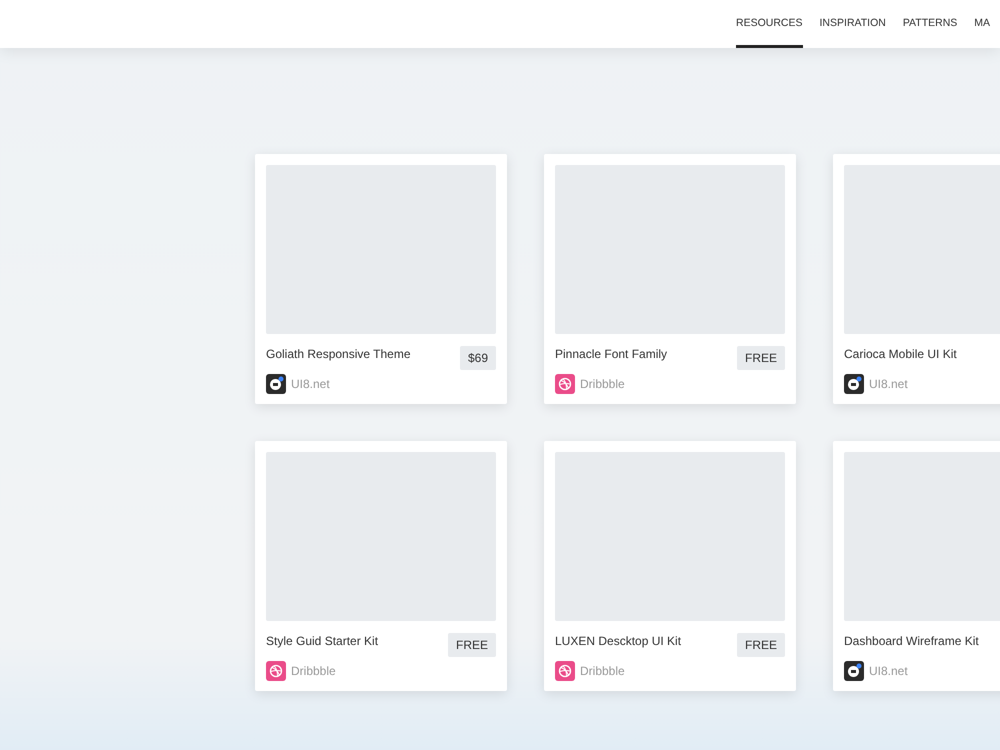  I want to click on resource-card: Pinnacle Font Family FREE Dribbble, so click(670, 279).